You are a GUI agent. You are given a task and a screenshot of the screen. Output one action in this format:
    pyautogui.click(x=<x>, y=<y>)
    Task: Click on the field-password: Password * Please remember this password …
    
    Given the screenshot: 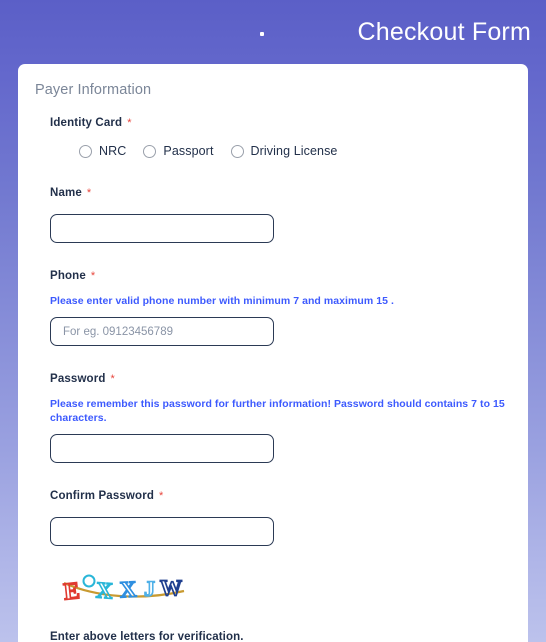 What is the action you would take?
    pyautogui.click(x=280, y=417)
    